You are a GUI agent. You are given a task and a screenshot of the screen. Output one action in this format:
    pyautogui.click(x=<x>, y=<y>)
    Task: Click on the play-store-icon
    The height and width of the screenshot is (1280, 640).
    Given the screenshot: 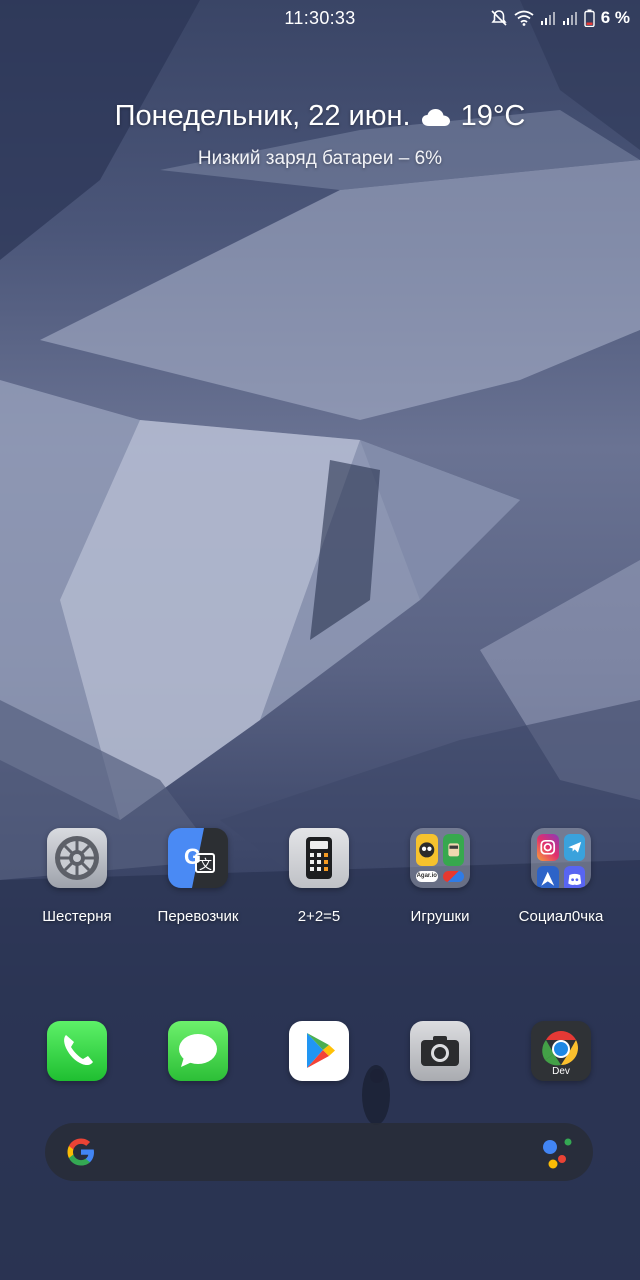 What is the action you would take?
    pyautogui.click(x=319, y=1051)
    